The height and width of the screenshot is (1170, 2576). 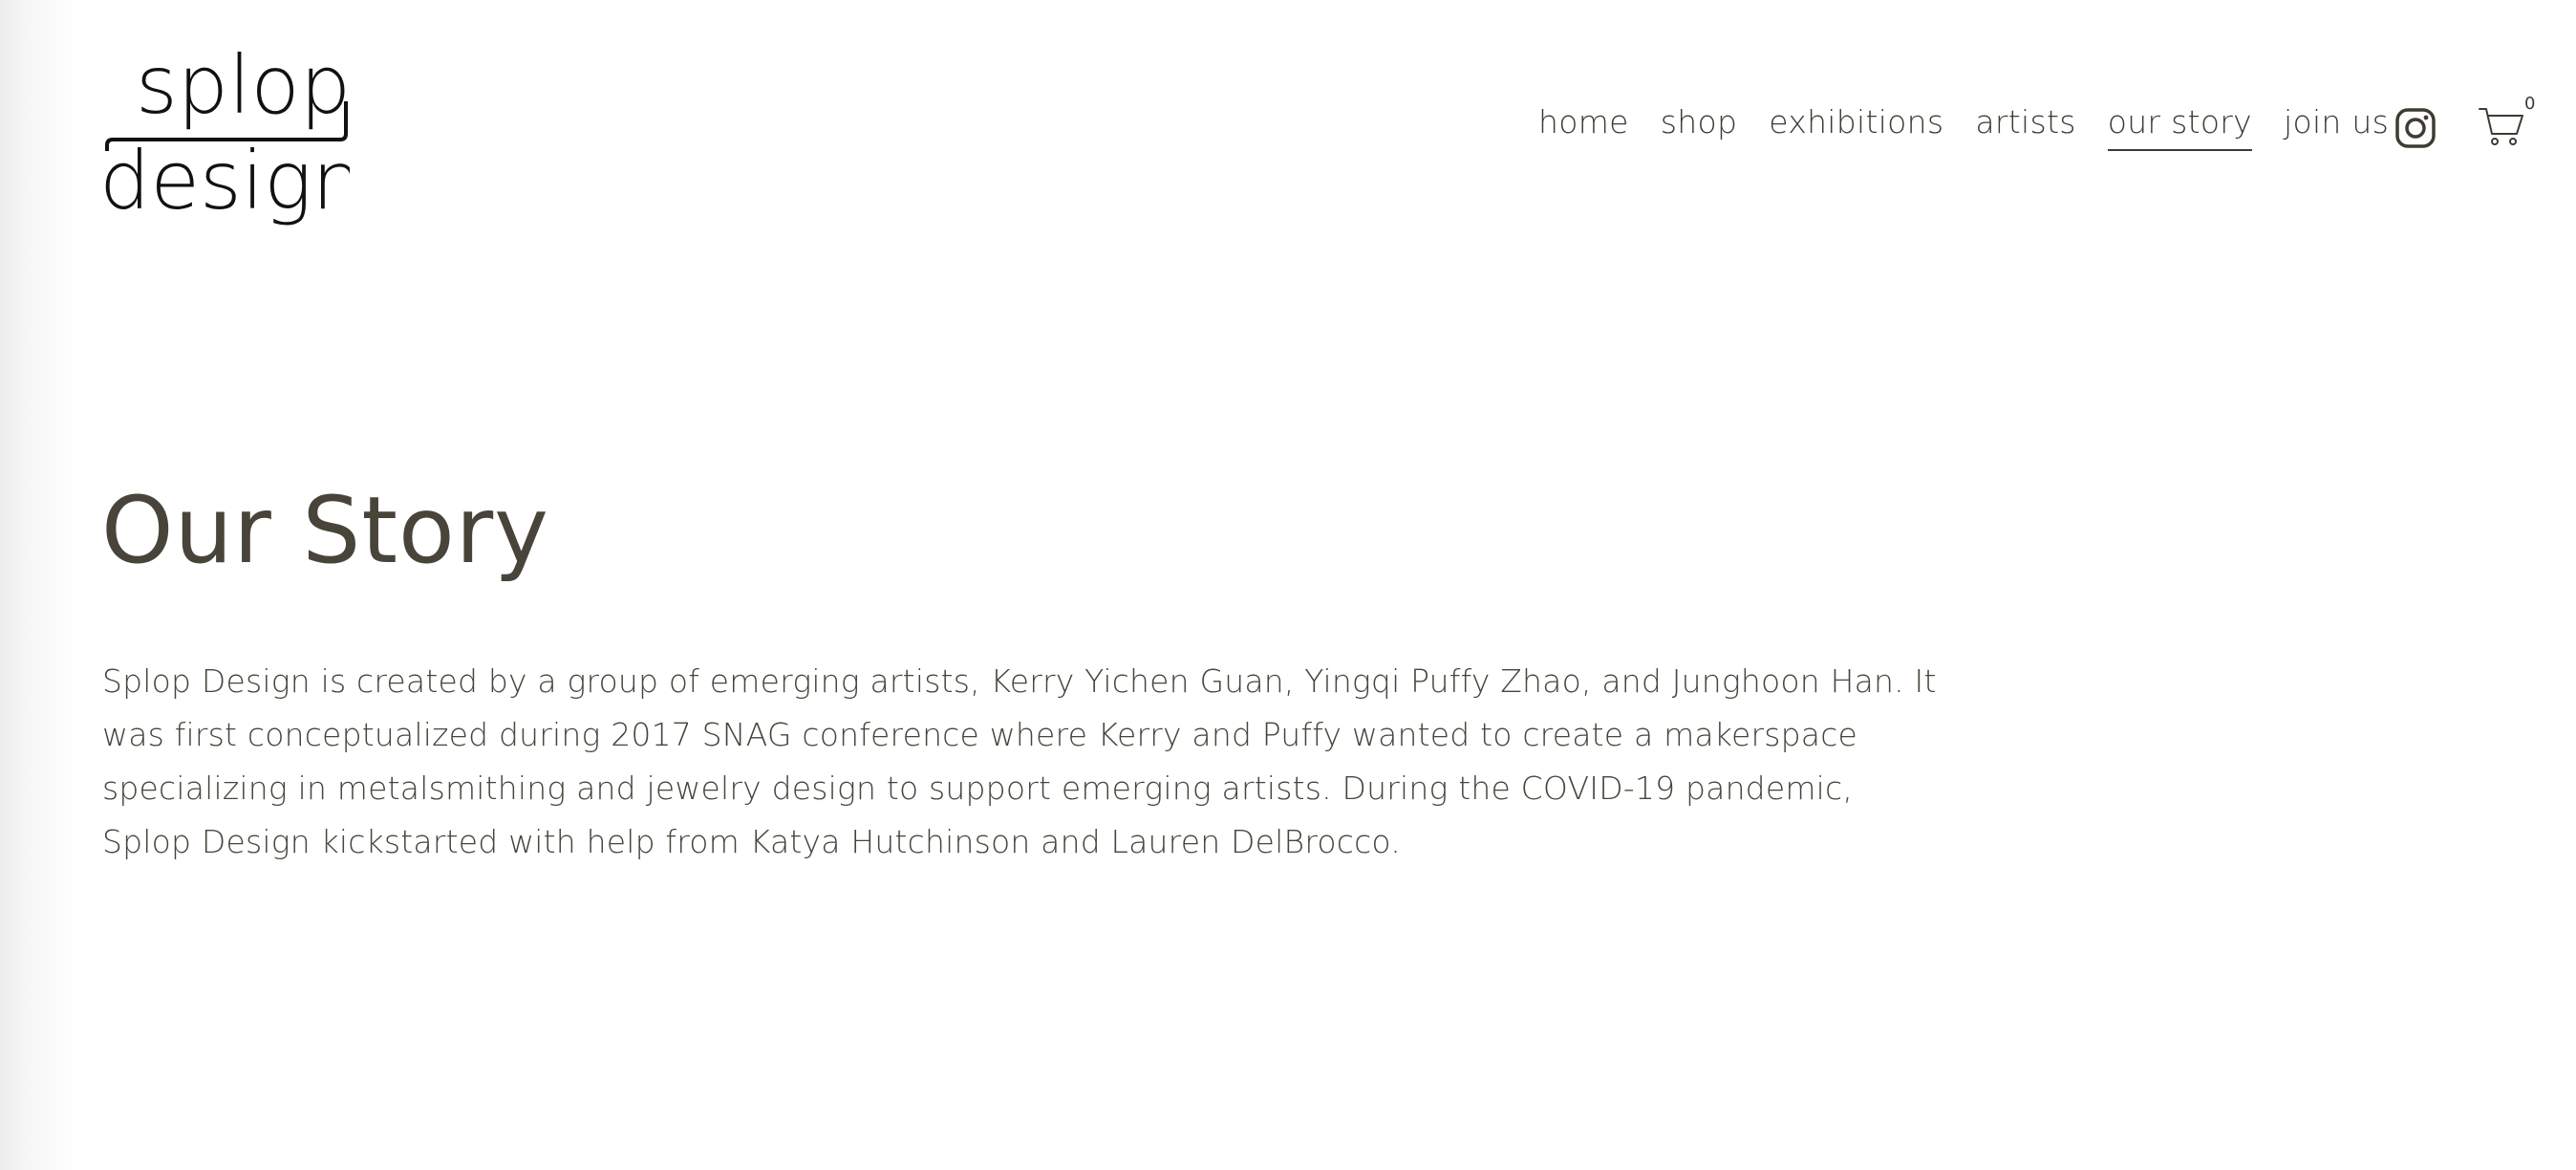 I want to click on logo-line1: splop, so click(x=243, y=85).